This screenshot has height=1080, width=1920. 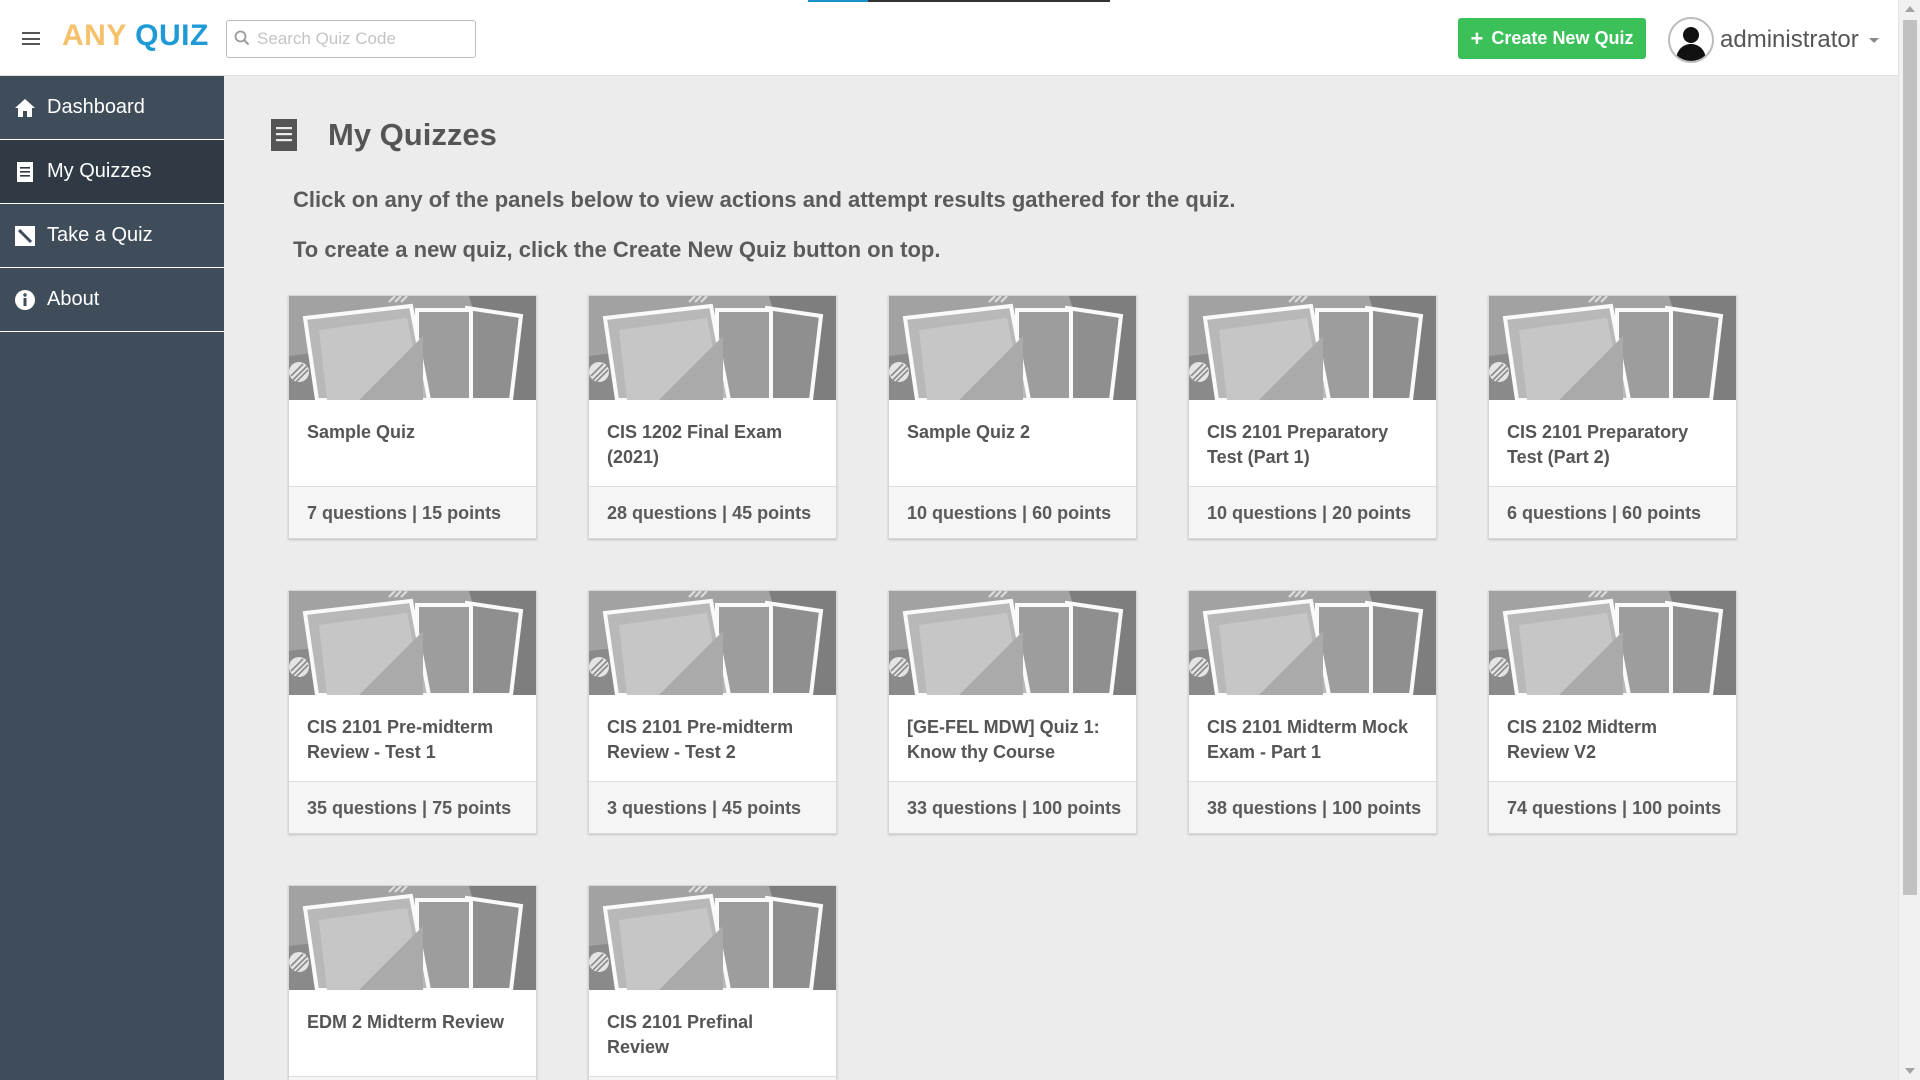 I want to click on sidebar-item-dashboard: Dashboard, so click(x=112, y=108).